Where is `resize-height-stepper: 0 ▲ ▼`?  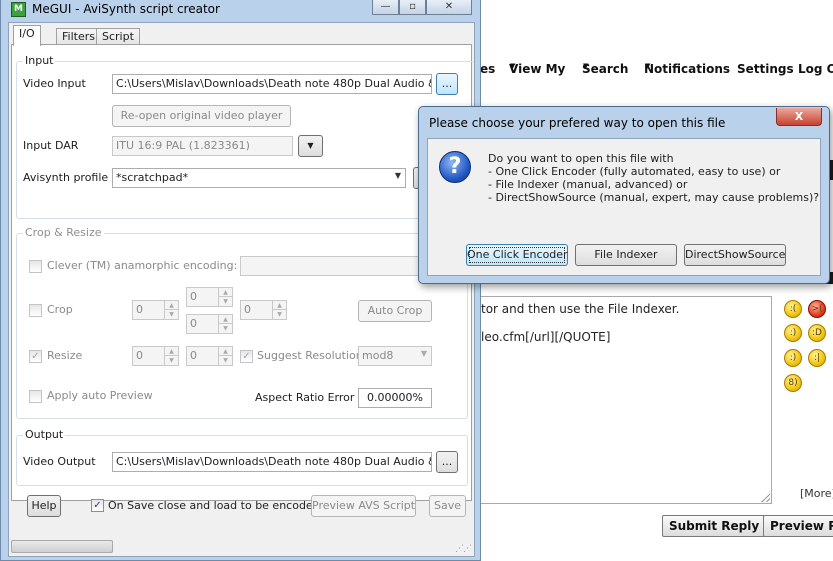 resize-height-stepper: 0 ▲ ▼ is located at coordinates (209, 356).